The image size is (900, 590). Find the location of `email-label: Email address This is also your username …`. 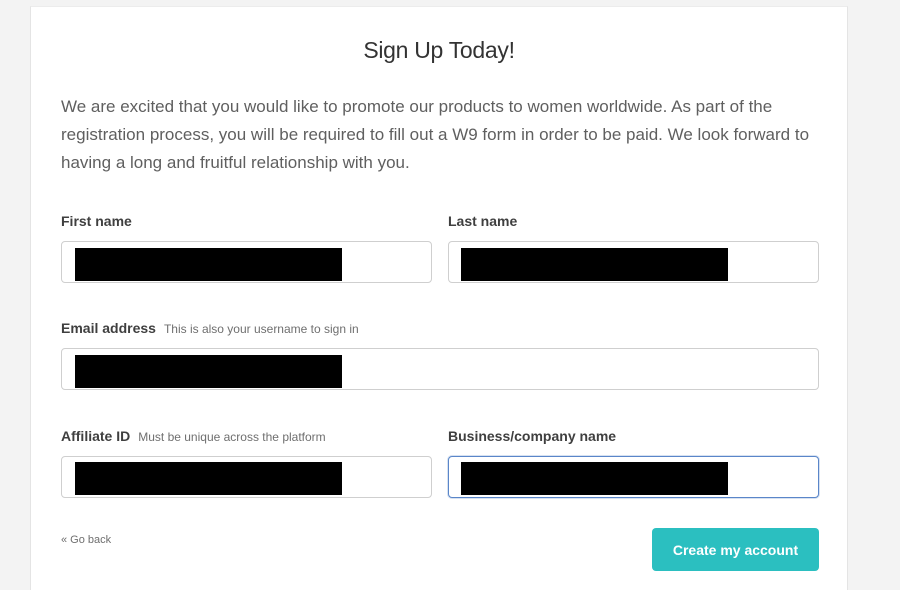

email-label: Email address This is also your username … is located at coordinates (210, 328).